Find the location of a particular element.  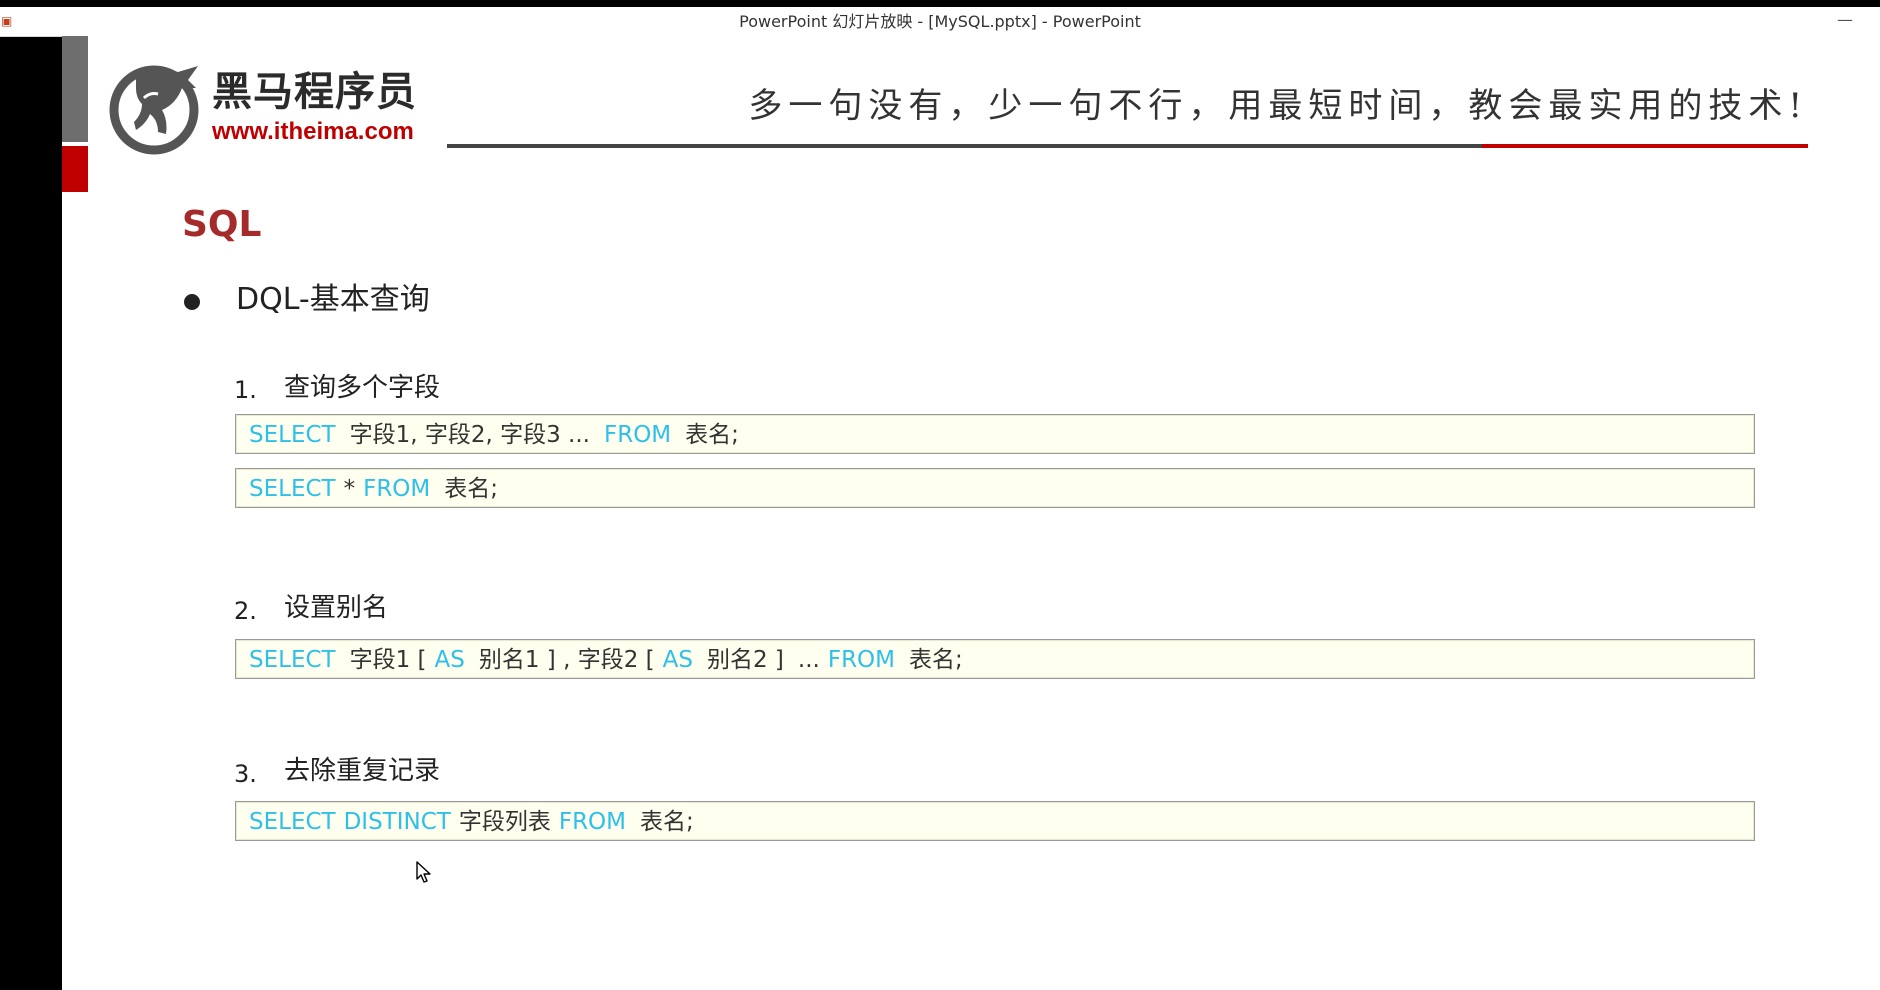

item-title: 查询多个字段 is located at coordinates (362, 388).